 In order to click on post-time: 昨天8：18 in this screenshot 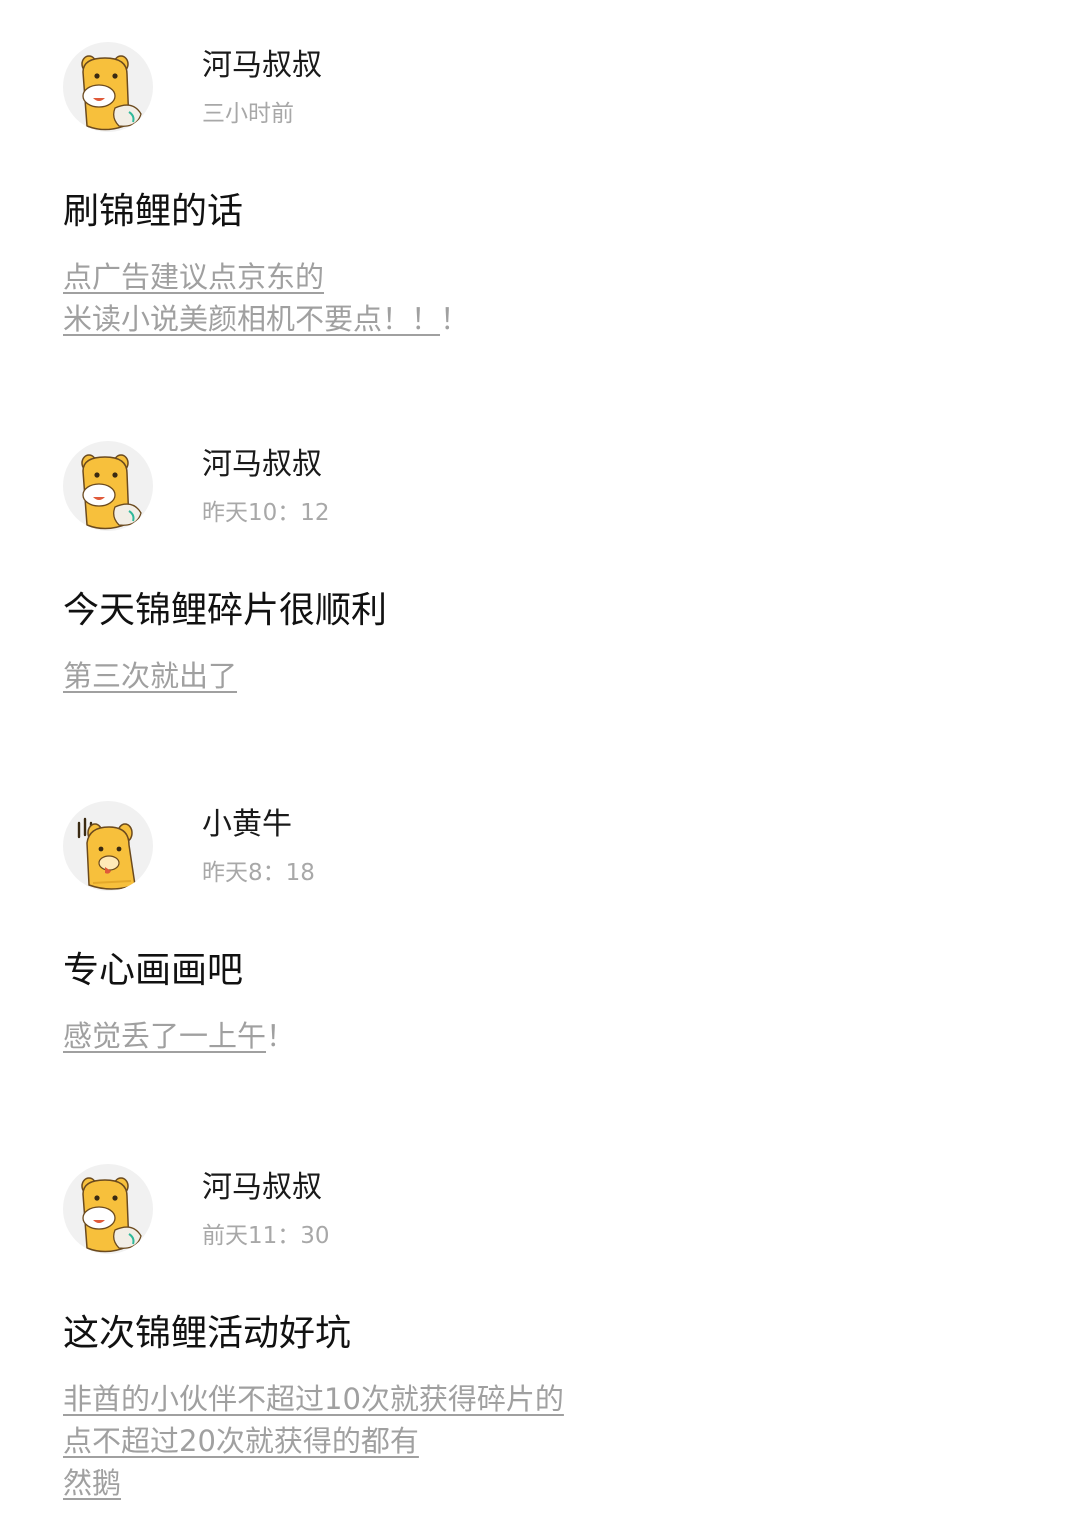, I will do `click(258, 873)`.